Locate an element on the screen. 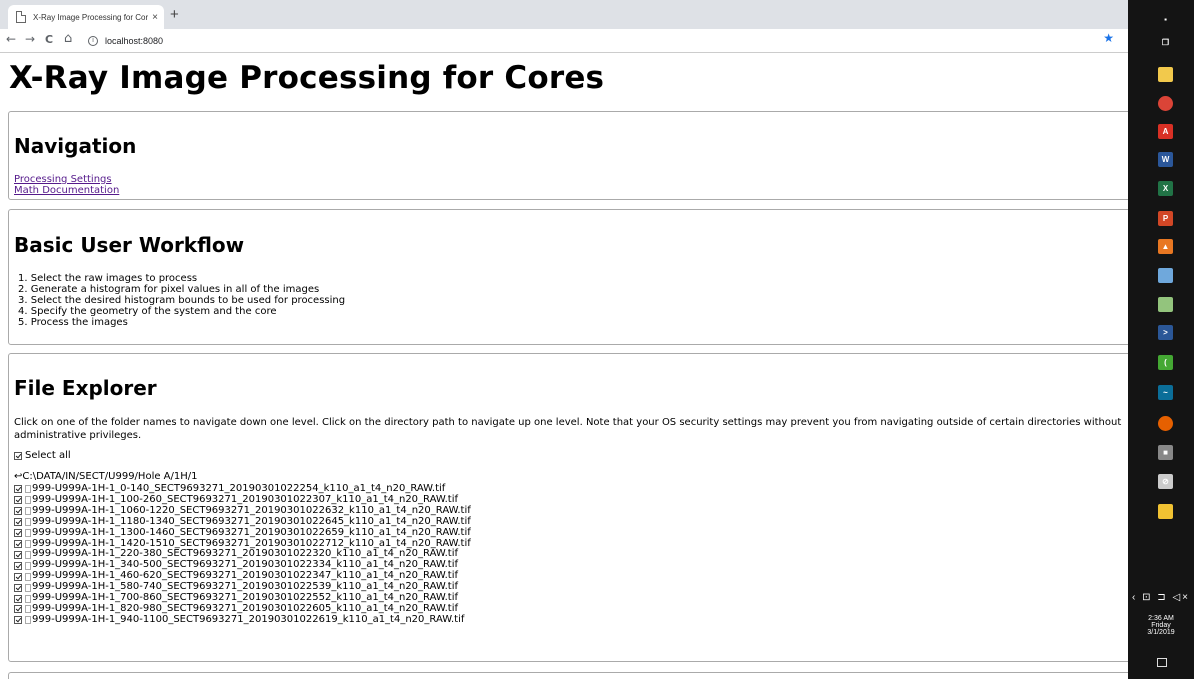 The image size is (1194, 679). system-tray: ‹ ⊡ ⊐ ◁× 2:36 AM Friday 3/1/2019 is located at coordinates (1161, 614).